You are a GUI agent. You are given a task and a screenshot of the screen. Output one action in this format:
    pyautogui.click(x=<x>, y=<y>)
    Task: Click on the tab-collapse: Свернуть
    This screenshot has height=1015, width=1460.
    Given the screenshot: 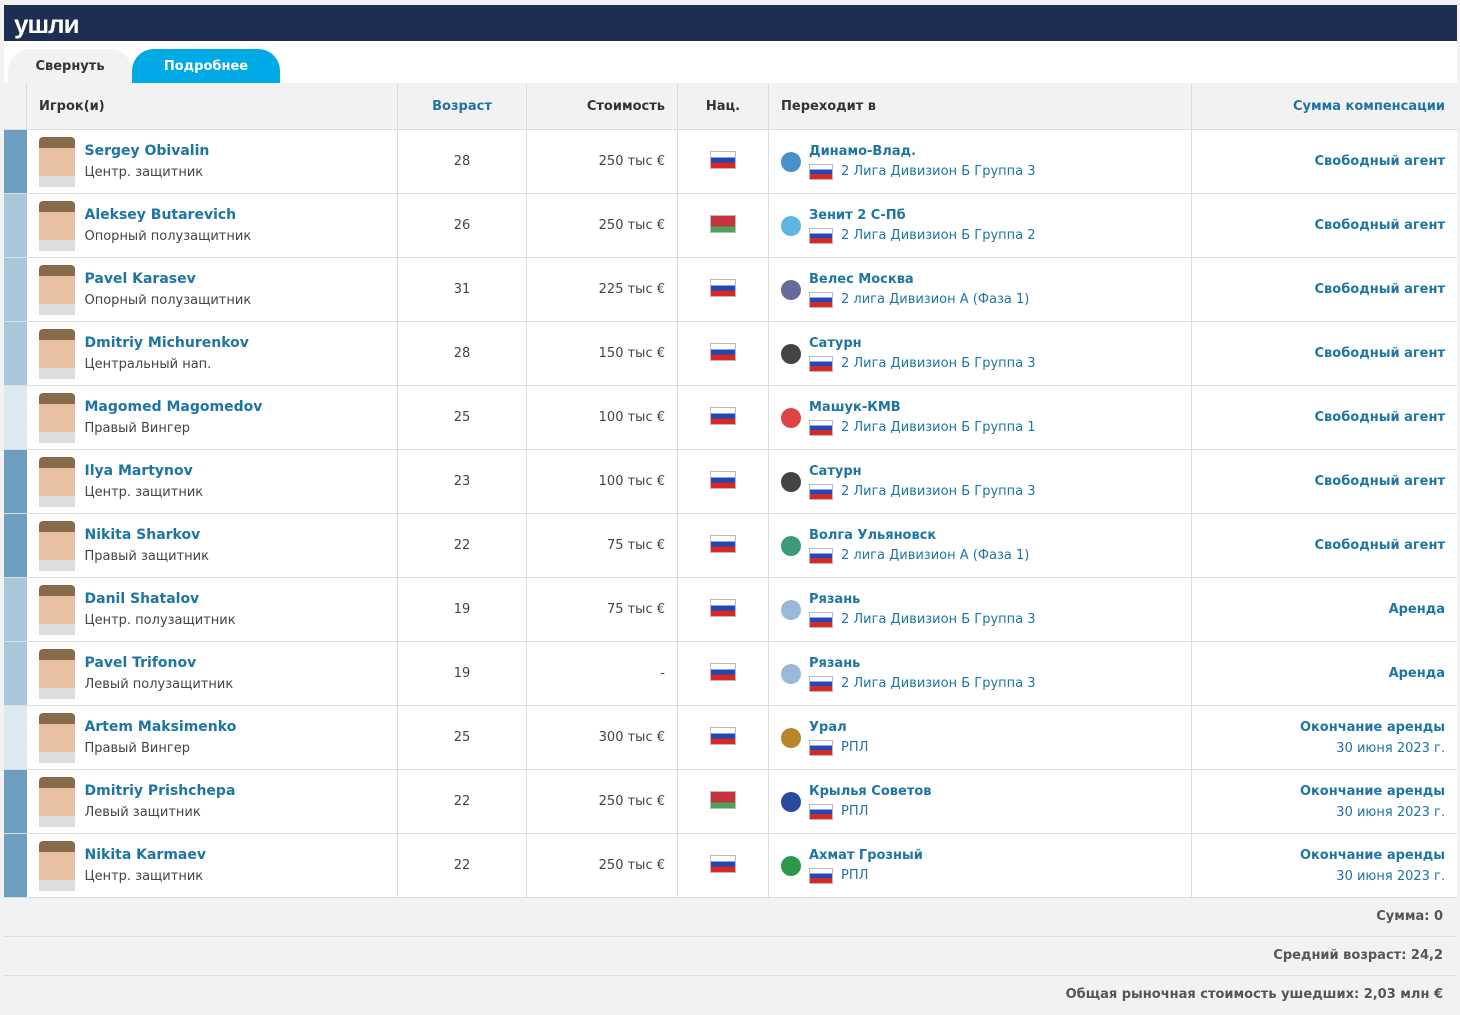 What is the action you would take?
    pyautogui.click(x=70, y=66)
    